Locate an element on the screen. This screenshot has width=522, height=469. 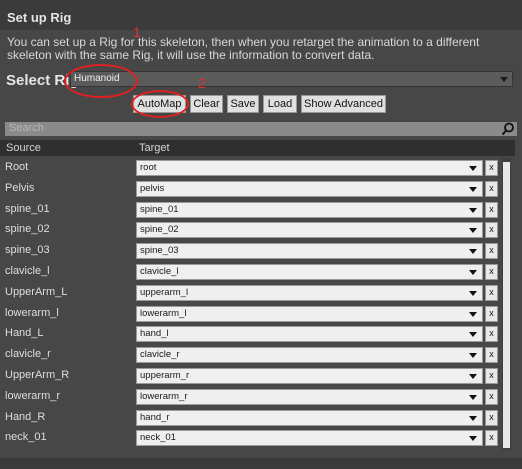
table-row: spine_03 spine_03 x is located at coordinates (261, 251).